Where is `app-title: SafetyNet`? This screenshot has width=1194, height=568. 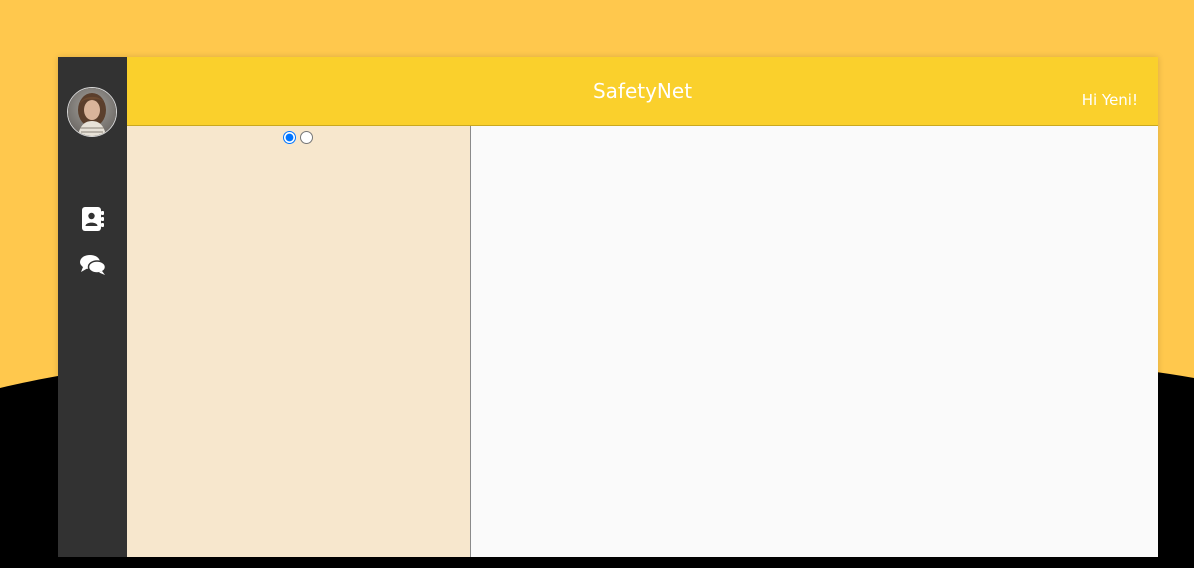
app-title: SafetyNet is located at coordinates (642, 91).